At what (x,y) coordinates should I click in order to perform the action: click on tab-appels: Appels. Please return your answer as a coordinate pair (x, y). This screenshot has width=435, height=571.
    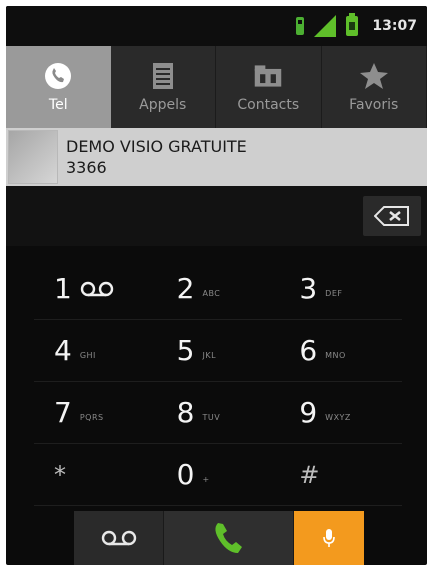
    Looking at the image, I should click on (163, 87).